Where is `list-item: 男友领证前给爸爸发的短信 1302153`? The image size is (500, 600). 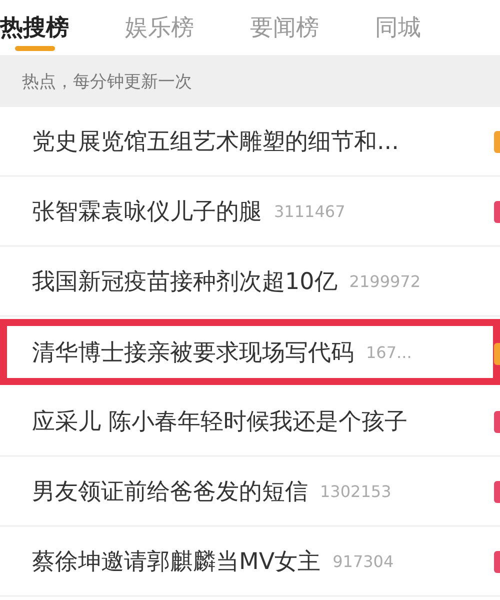 list-item: 男友领证前给爸爸发的短信 1302153 is located at coordinates (250, 492).